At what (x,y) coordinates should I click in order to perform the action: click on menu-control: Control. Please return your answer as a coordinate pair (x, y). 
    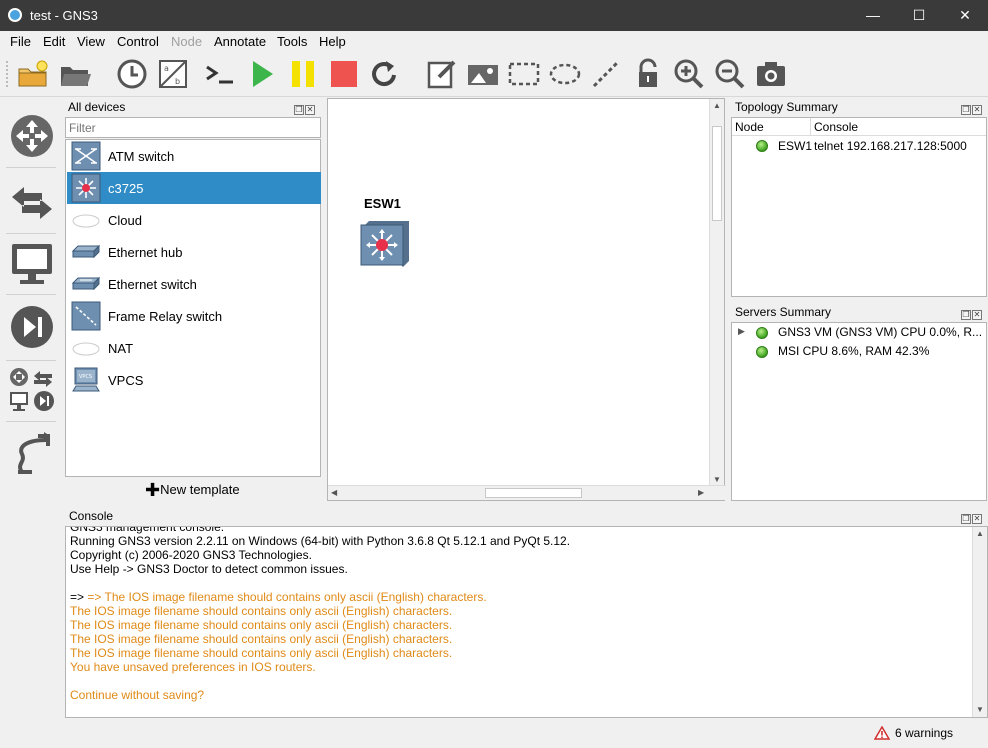
    Looking at the image, I should click on (138, 41).